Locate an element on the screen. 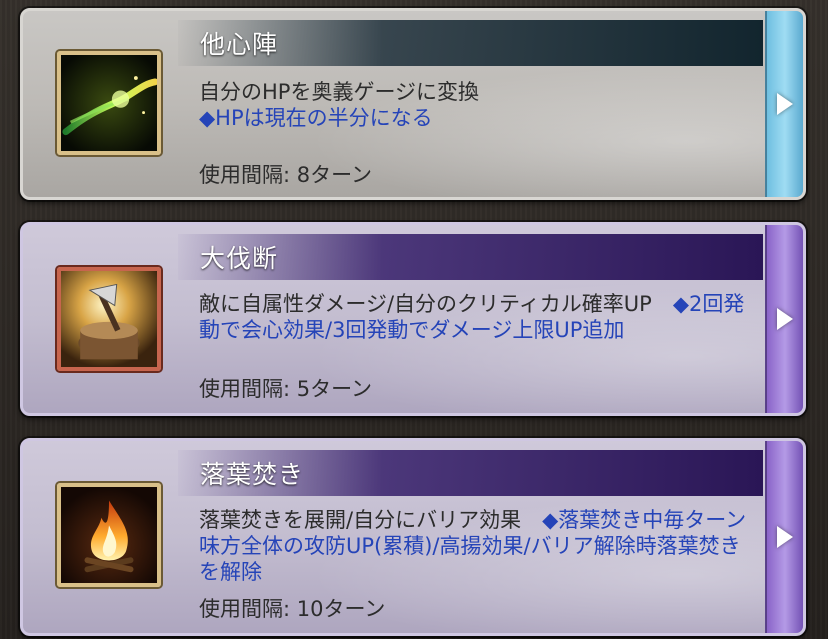 This screenshot has width=828, height=639. bonfire-icon is located at coordinates (109, 535).